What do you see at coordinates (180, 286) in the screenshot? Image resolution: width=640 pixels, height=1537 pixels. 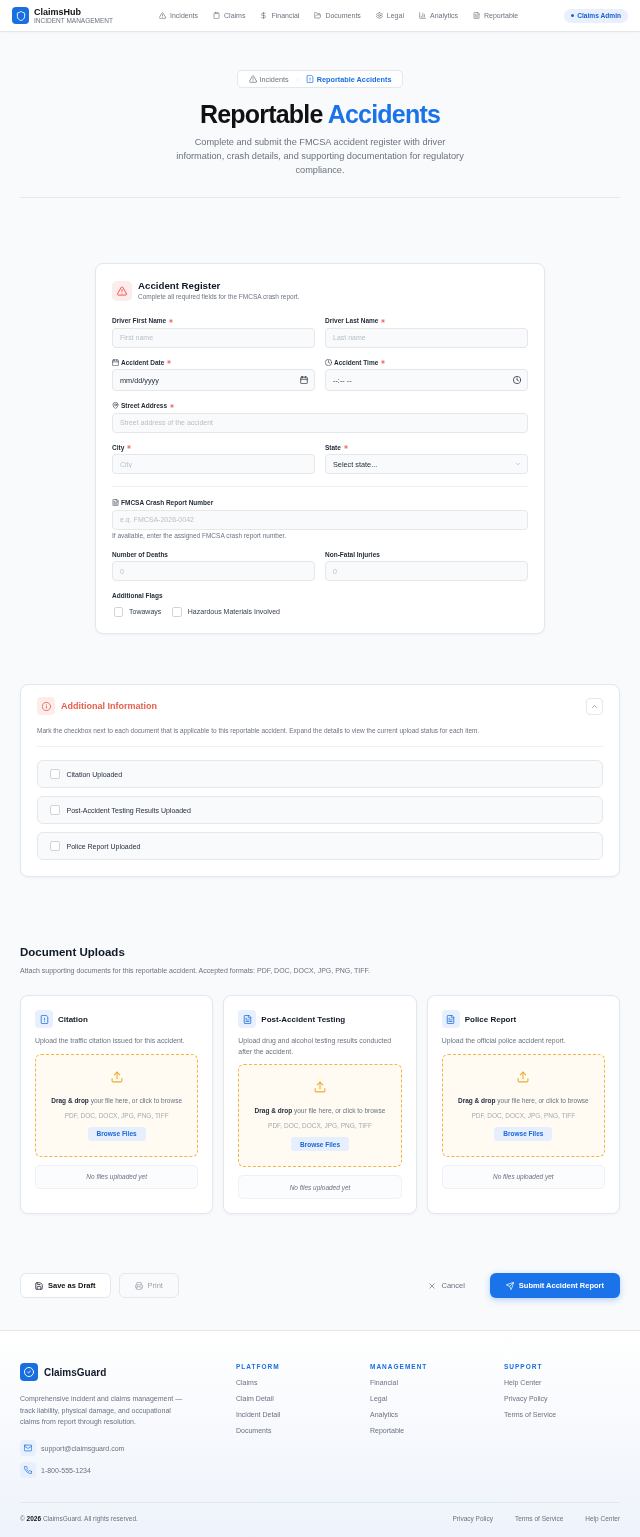 I see `card-title: Accident Register` at bounding box center [180, 286].